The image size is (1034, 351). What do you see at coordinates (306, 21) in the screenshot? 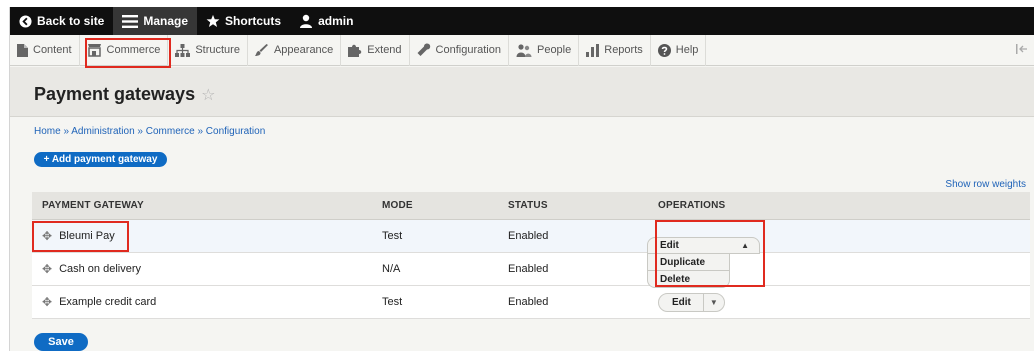
I see `user-icon` at bounding box center [306, 21].